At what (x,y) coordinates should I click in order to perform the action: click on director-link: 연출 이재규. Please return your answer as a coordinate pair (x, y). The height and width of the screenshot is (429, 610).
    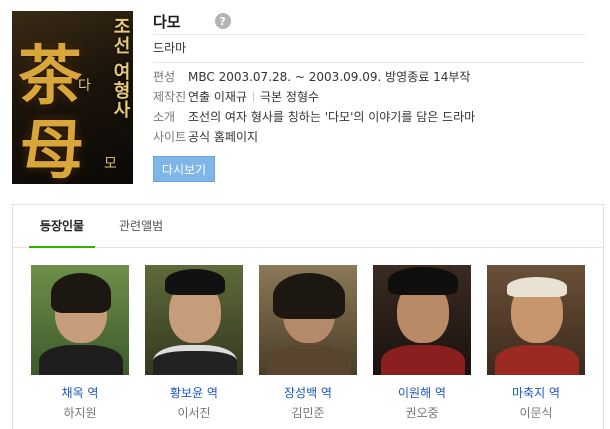
    Looking at the image, I should click on (217, 97).